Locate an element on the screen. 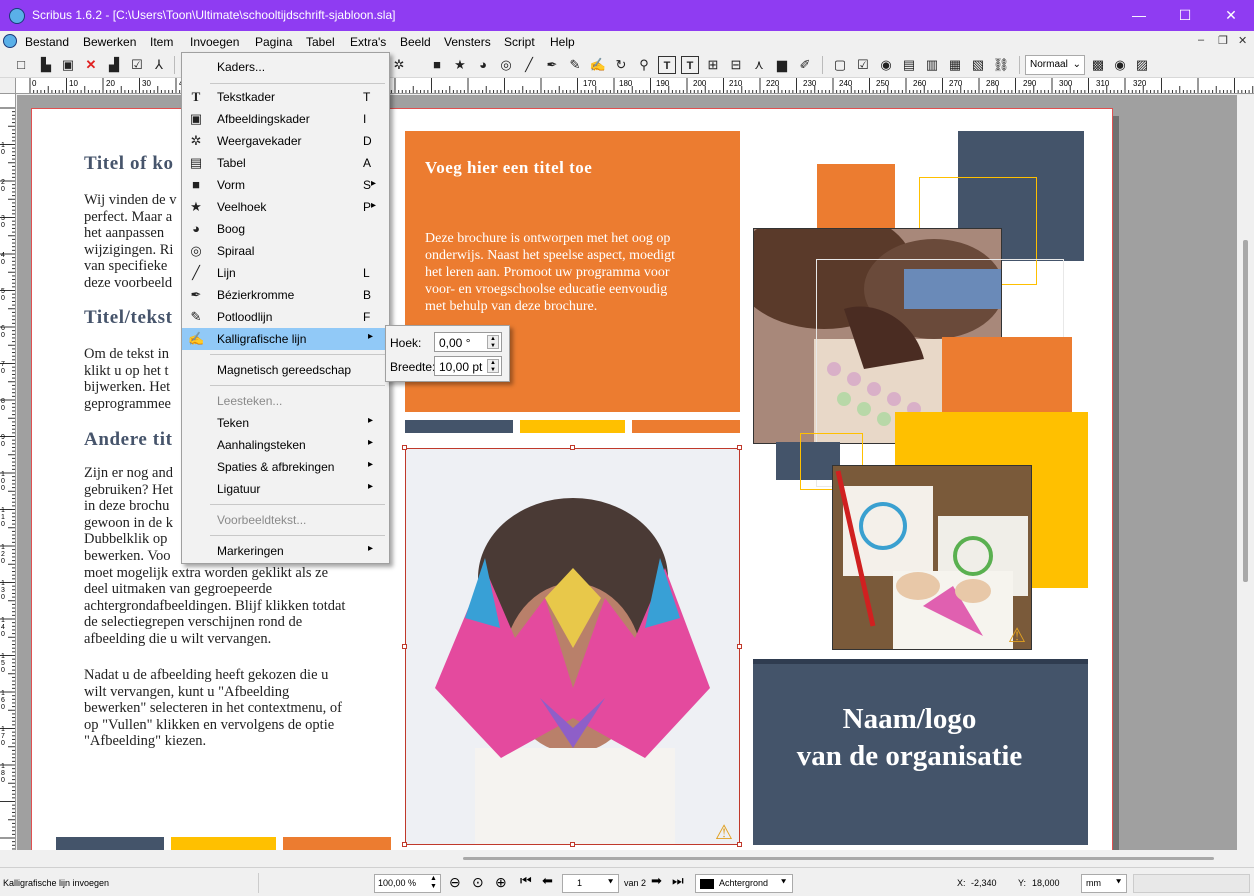 This screenshot has height=896, width=1254. minimize-button: — is located at coordinates (1139, 15).